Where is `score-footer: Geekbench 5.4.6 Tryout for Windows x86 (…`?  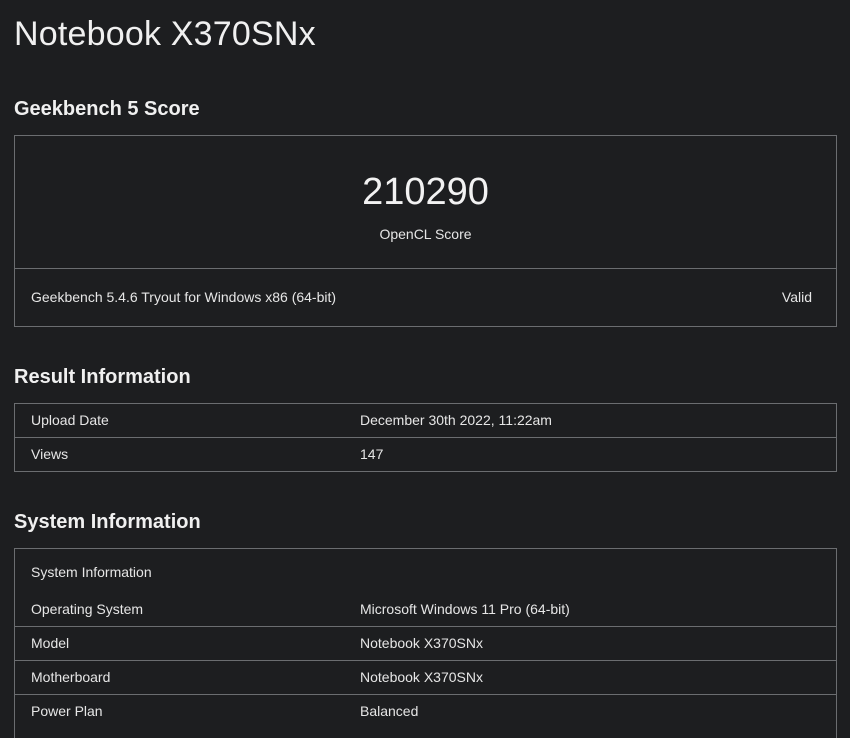 score-footer: Geekbench 5.4.6 Tryout for Windows x86 (… is located at coordinates (425, 297).